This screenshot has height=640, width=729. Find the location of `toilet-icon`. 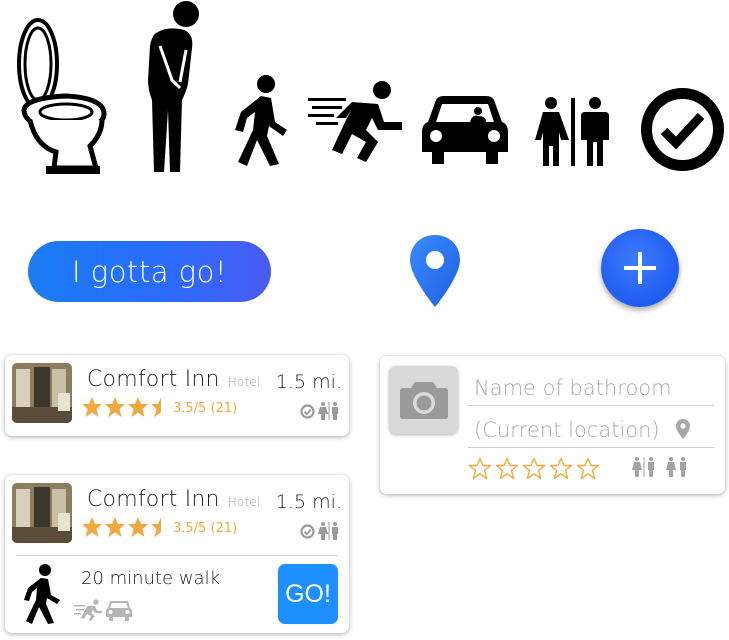

toilet-icon is located at coordinates (62, 96).